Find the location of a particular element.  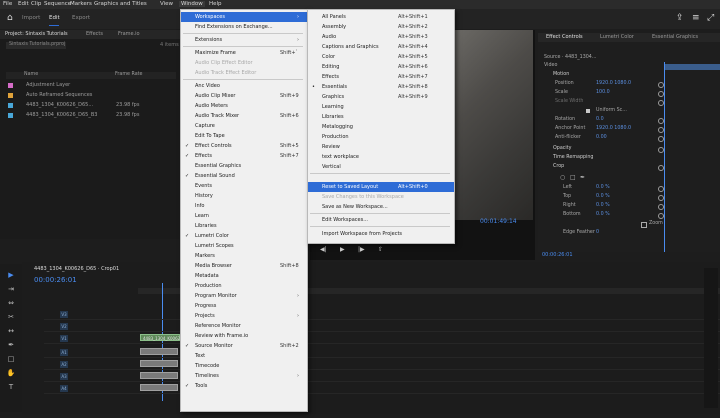

menu-item-reference-monitor: Reference Monitor is located at coordinates (244, 326).